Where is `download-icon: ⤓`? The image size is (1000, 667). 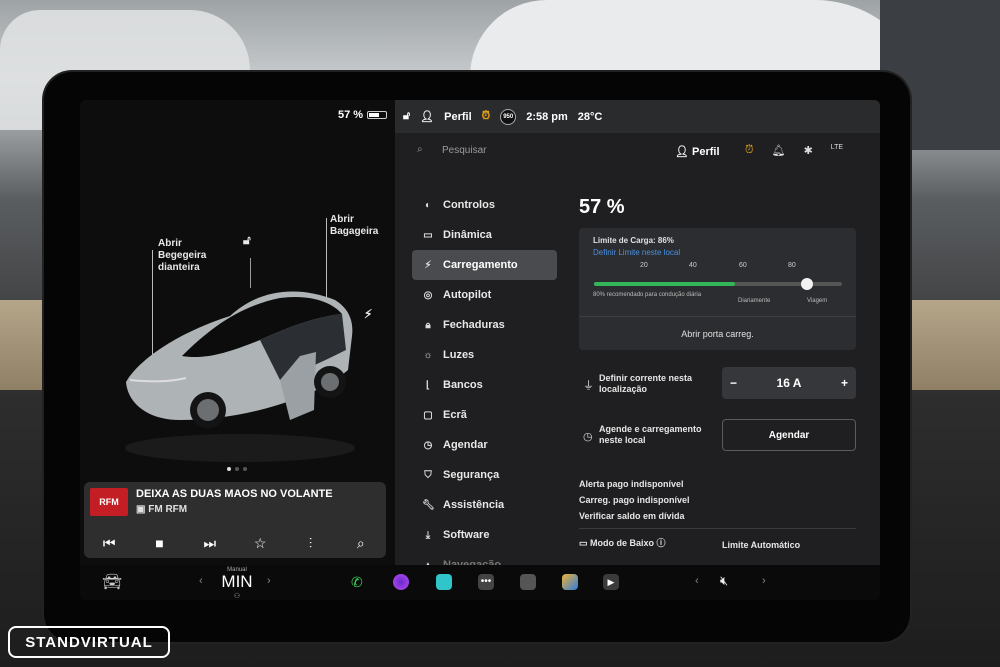
download-icon: ⤓ is located at coordinates (428, 535).